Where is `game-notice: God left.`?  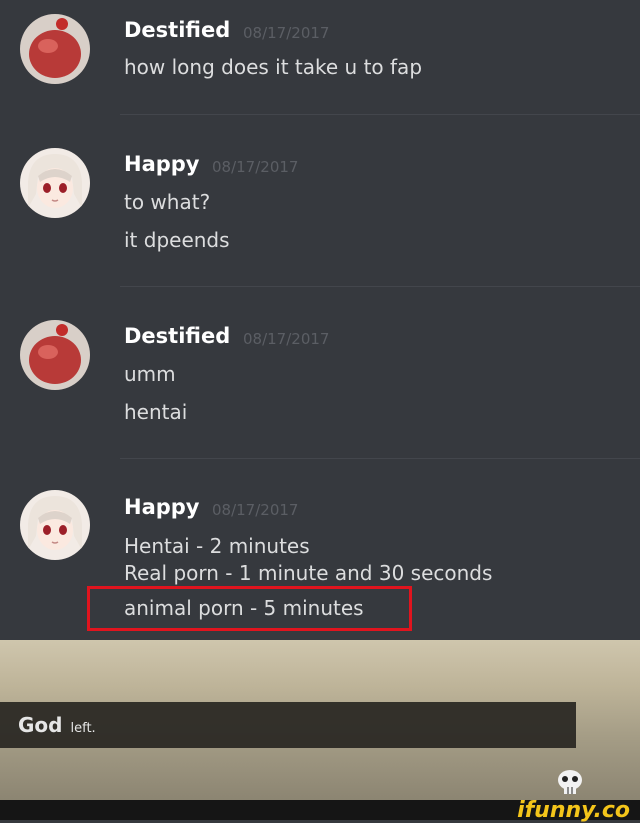 game-notice: God left. is located at coordinates (57, 725).